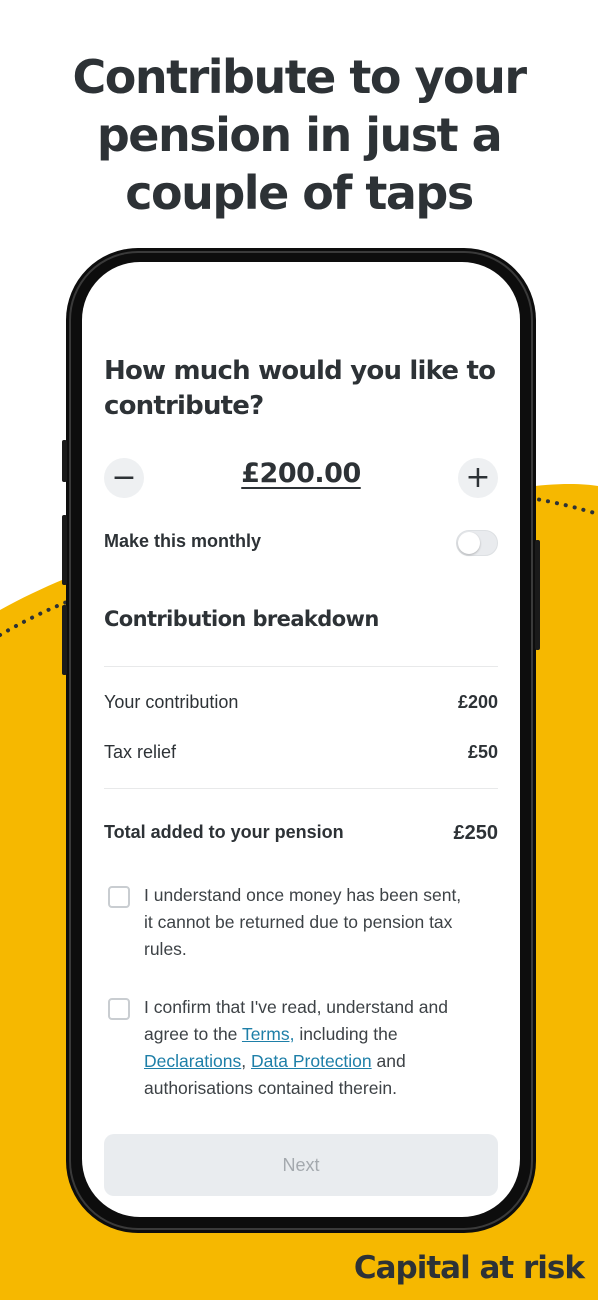 This screenshot has width=598, height=1300. What do you see at coordinates (192, 1061) in the screenshot?
I see `declarations-link: Declarations` at bounding box center [192, 1061].